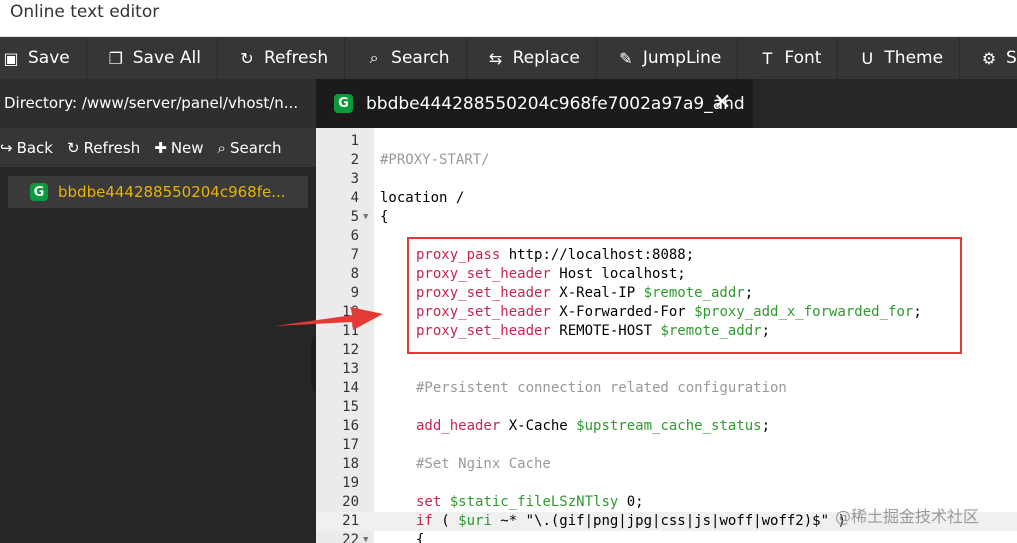 This screenshot has width=1017, height=543. Describe the element at coordinates (907, 516) in the screenshot. I see `watermark: @稀土掘金技术社区` at that location.